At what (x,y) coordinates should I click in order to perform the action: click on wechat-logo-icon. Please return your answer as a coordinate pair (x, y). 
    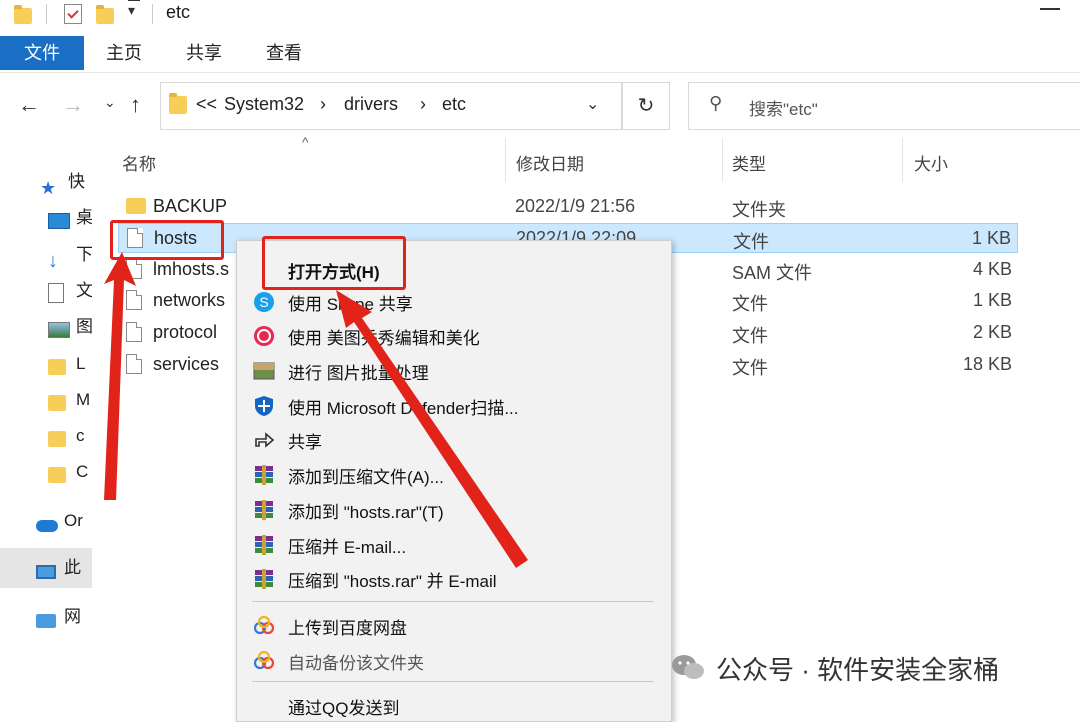
    Looking at the image, I should click on (688, 667).